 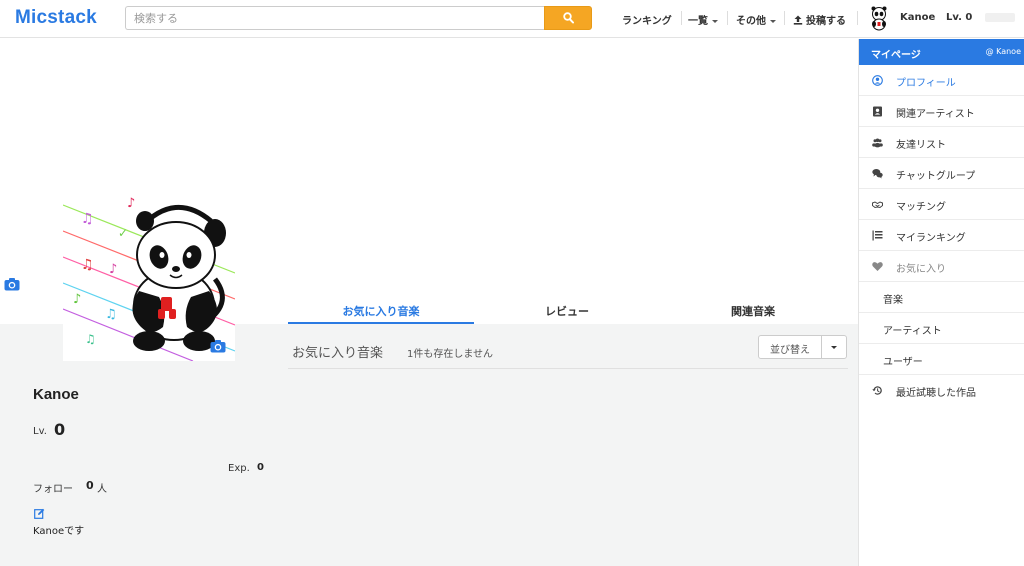 What do you see at coordinates (941, 52) in the screenshot?
I see `sidebar-header: マイページ @ Kanoe` at bounding box center [941, 52].